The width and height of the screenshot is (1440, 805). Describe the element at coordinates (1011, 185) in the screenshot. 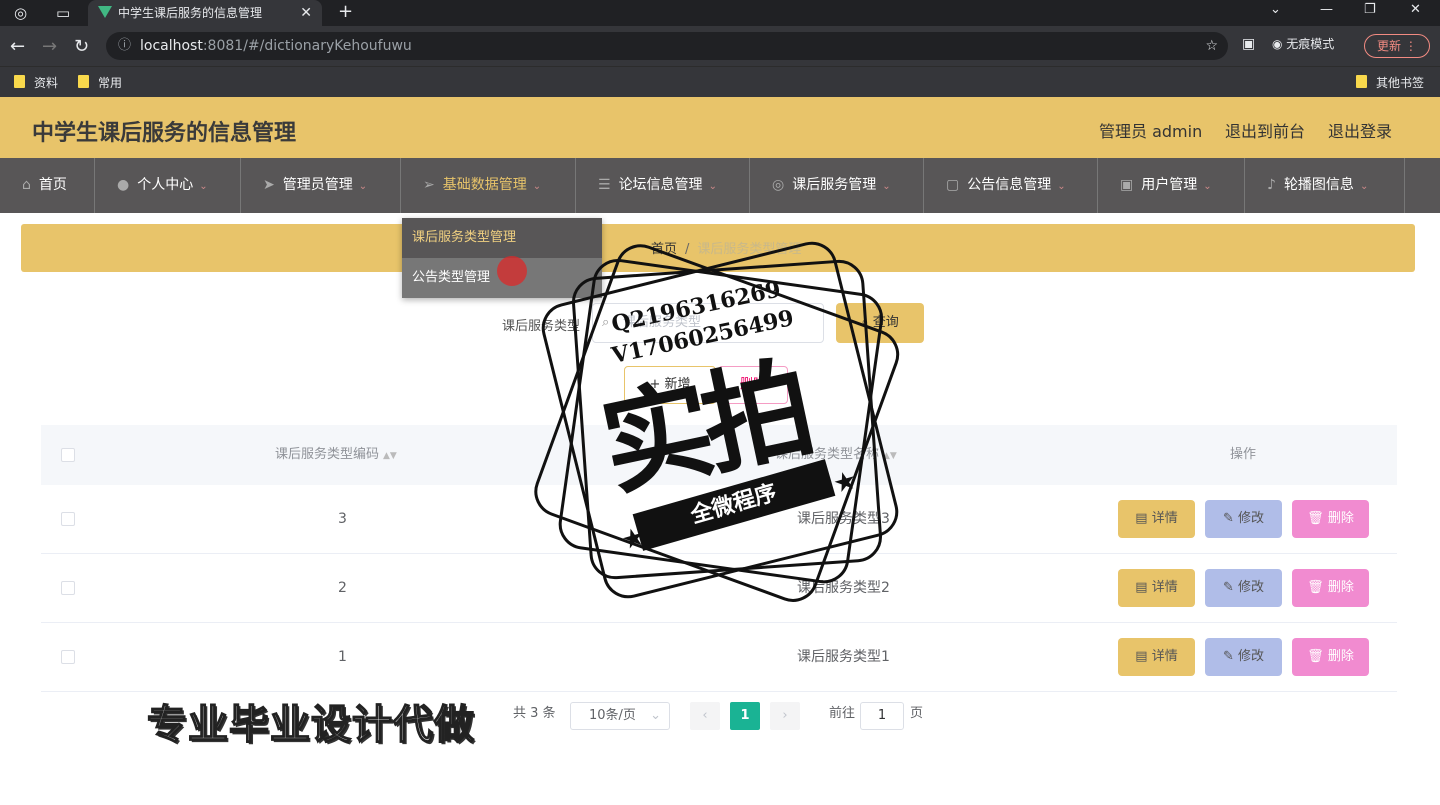

I see `nav-item-notice: ▢ 公告信息管理 ⌄` at that location.